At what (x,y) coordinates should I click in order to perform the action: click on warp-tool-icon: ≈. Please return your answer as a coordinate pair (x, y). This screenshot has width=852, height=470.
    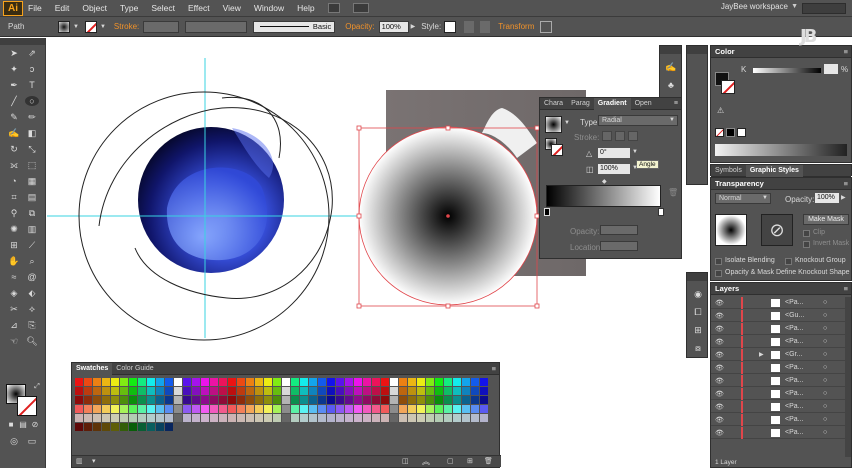
    Looking at the image, I should click on (14, 277).